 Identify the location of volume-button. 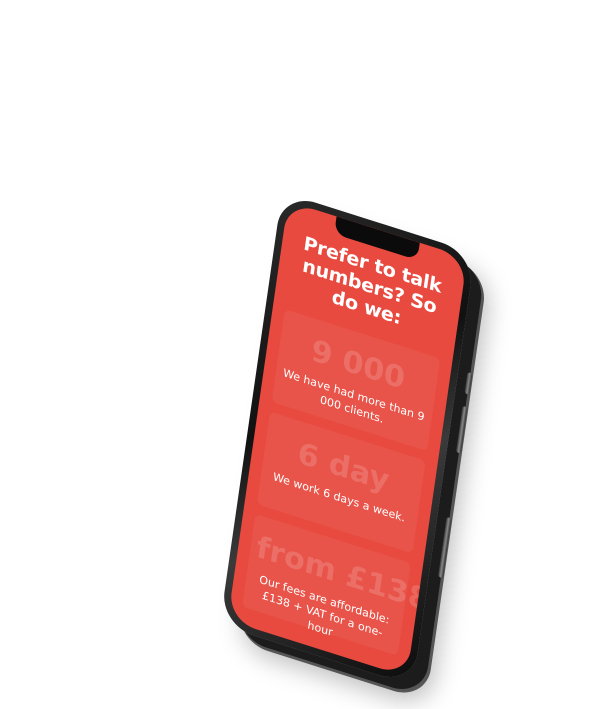
(461, 429).